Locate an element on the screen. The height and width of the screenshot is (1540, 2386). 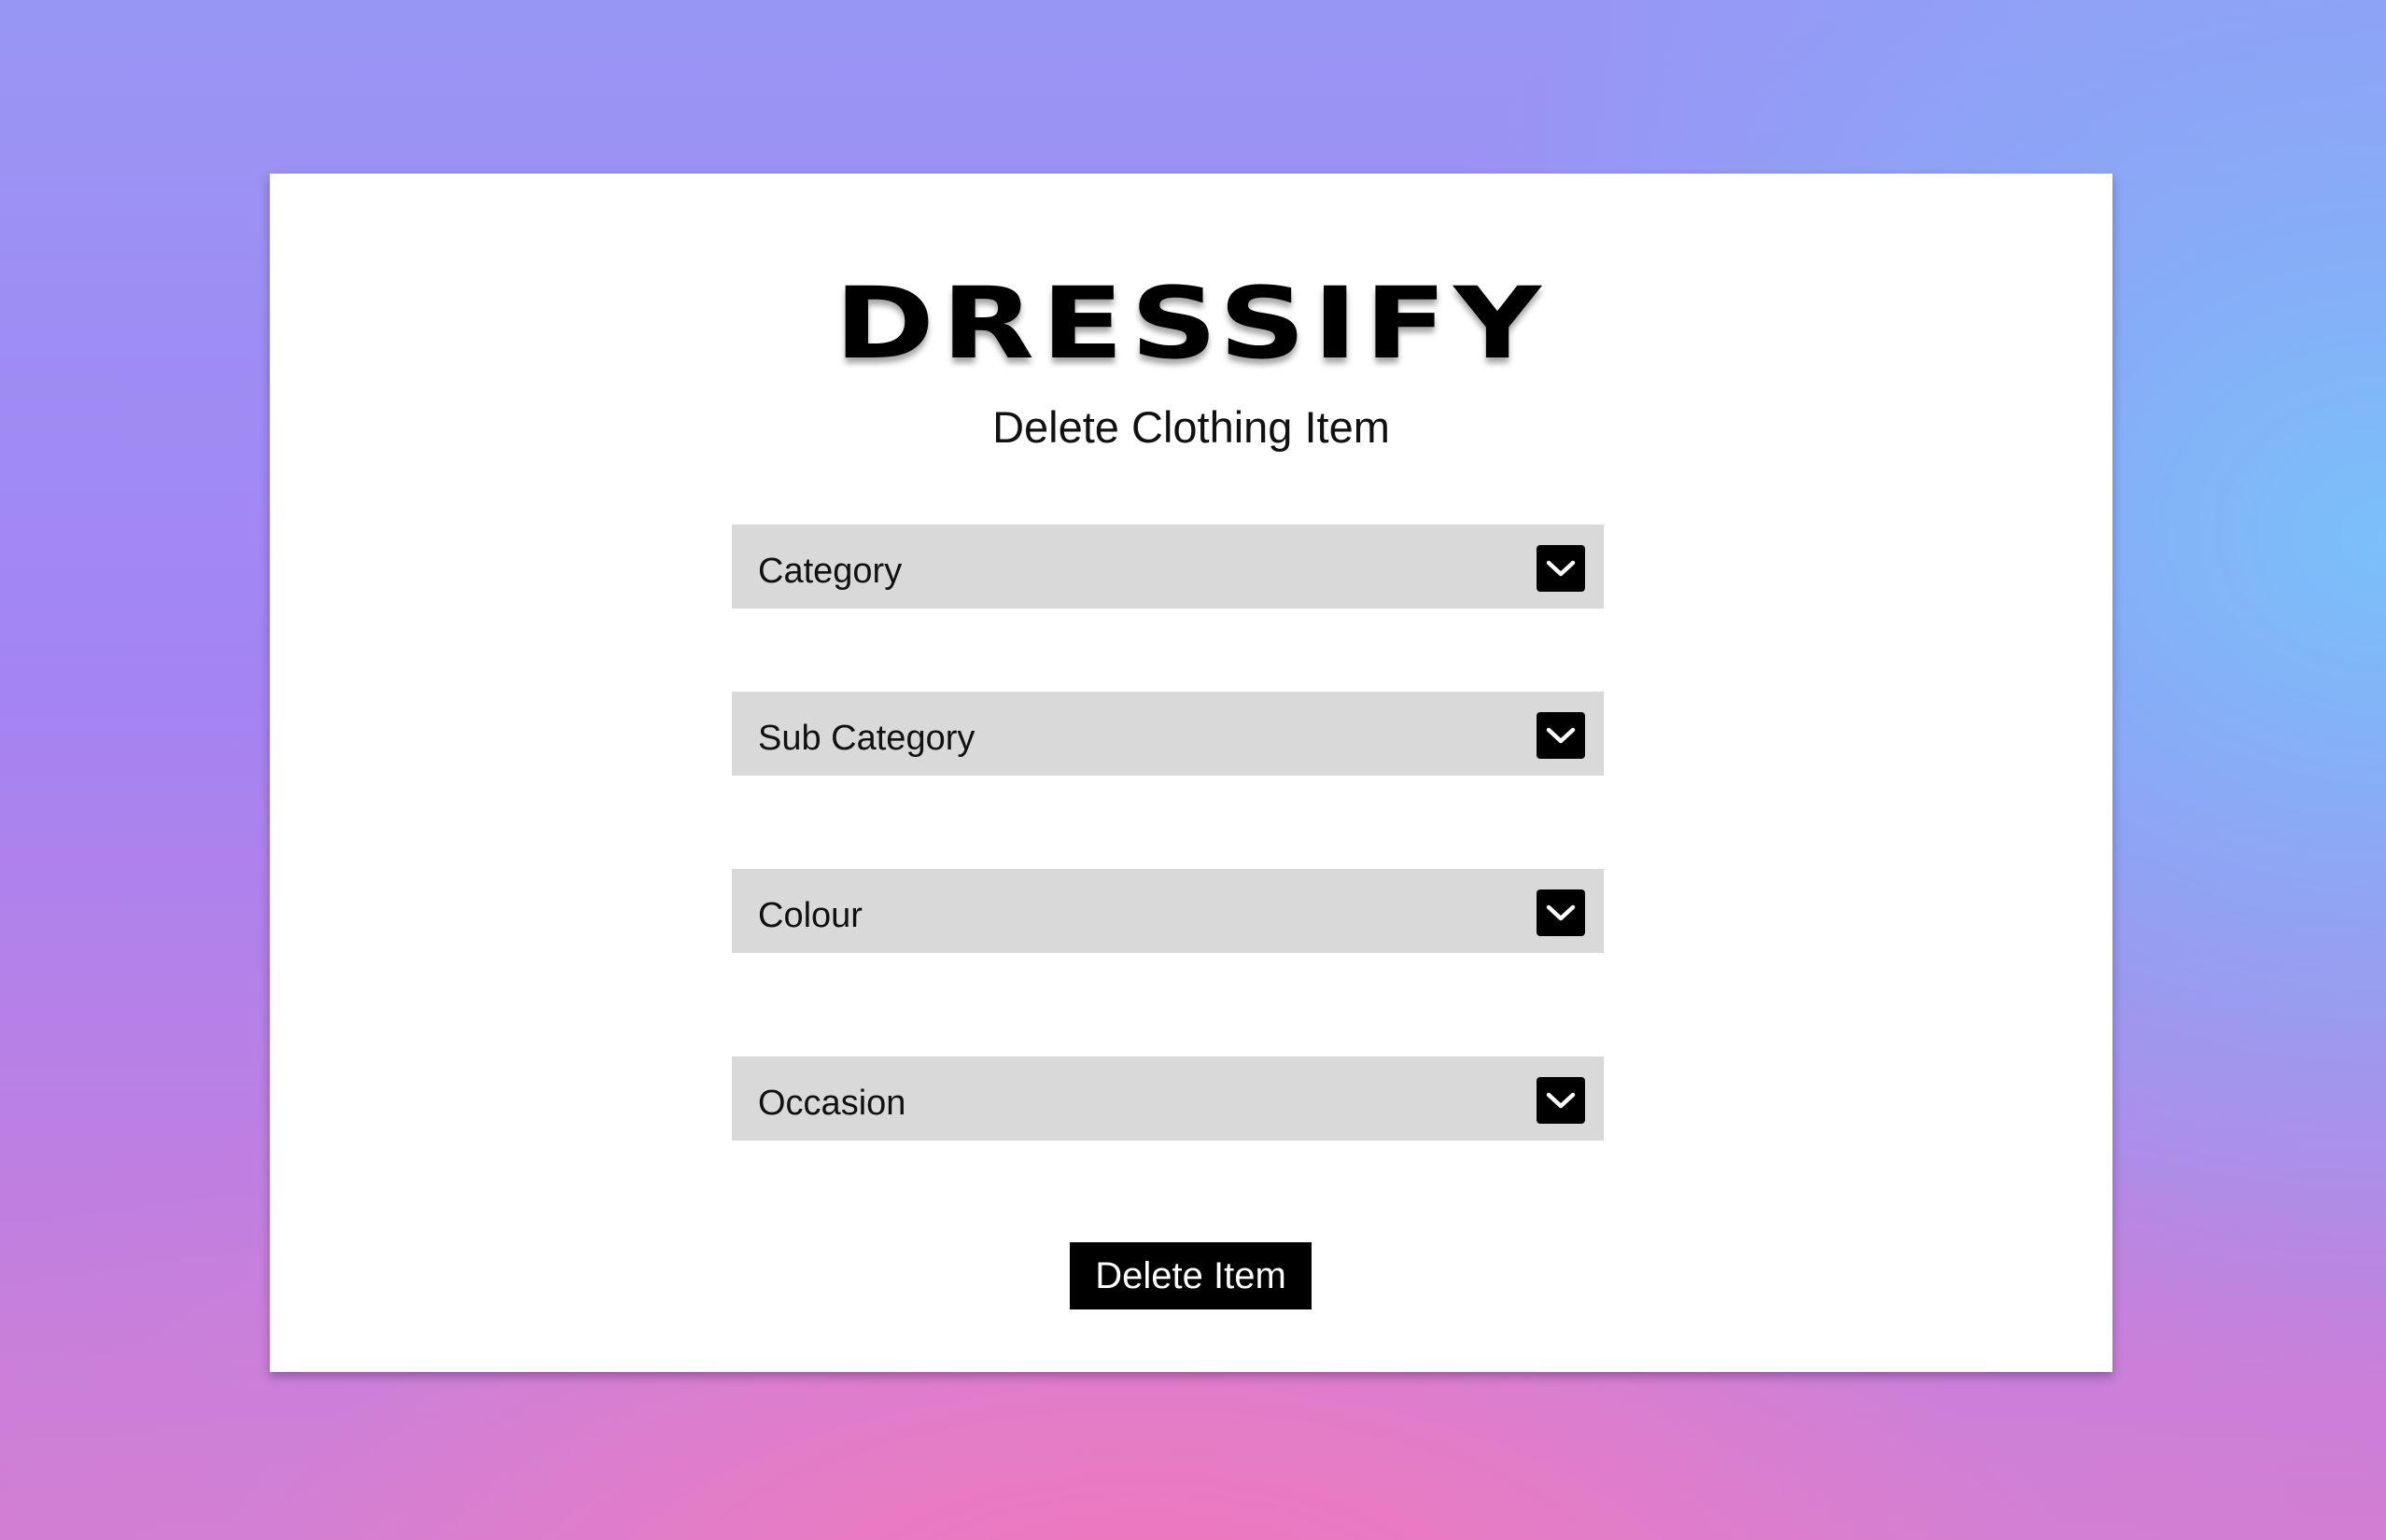
occasion-dropdown-label: Occasion is located at coordinates (832, 1103).